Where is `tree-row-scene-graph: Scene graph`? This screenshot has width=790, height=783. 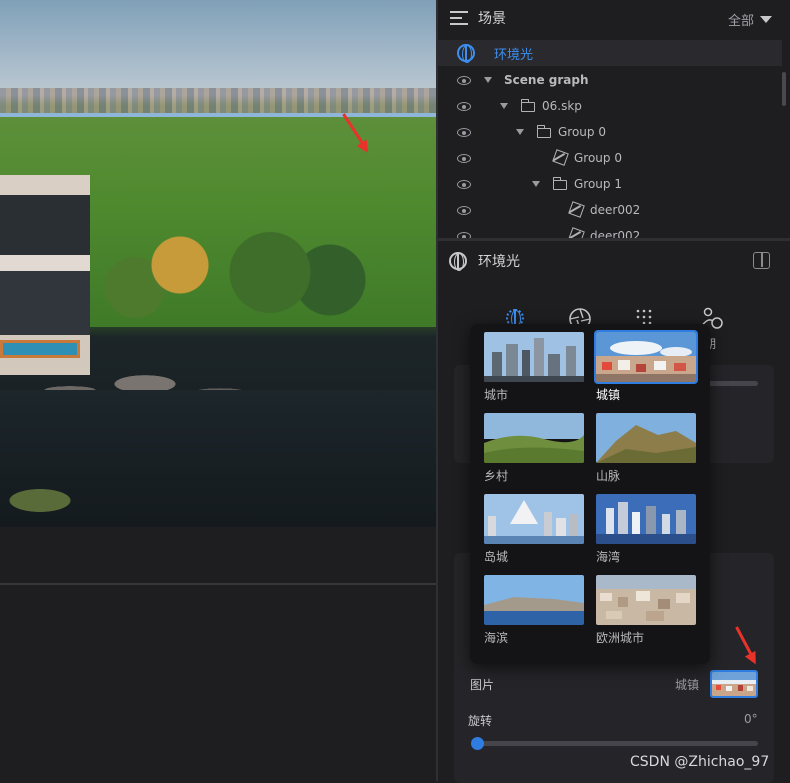
tree-row-scene-graph: Scene graph is located at coordinates (610, 80).